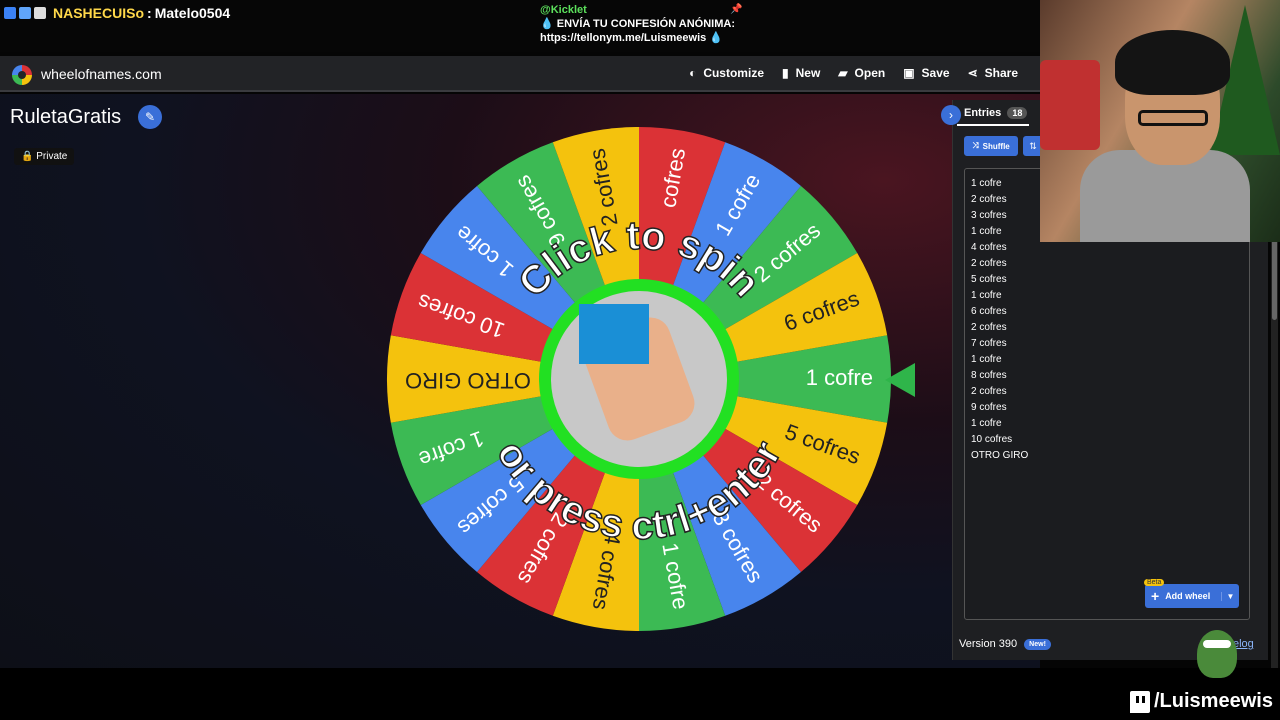 The image size is (1280, 720). I want to click on stream-overlay-bottom, so click(640, 694).